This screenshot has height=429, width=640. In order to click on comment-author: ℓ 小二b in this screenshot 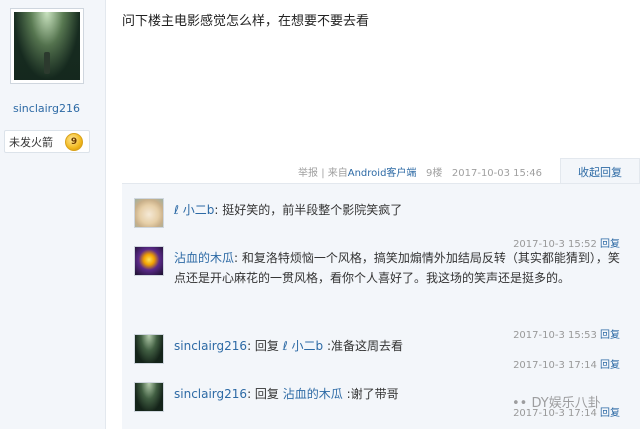, I will do `click(194, 210)`.